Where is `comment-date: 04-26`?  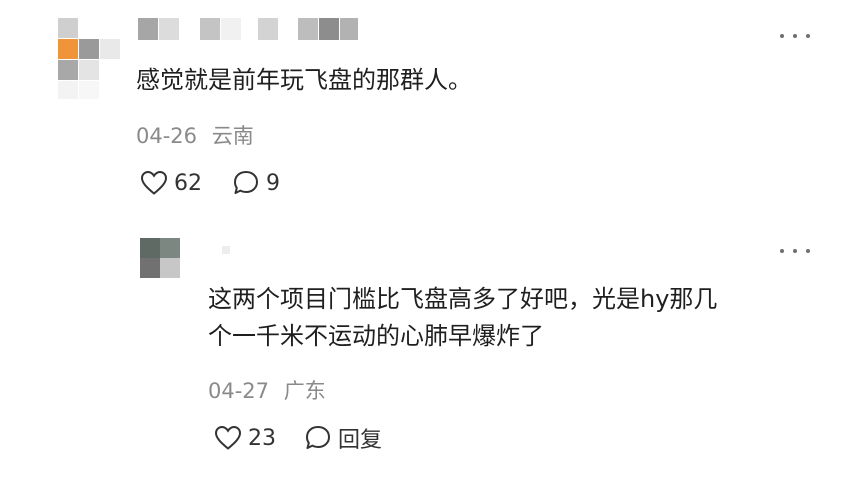
comment-date: 04-26 is located at coordinates (167, 136).